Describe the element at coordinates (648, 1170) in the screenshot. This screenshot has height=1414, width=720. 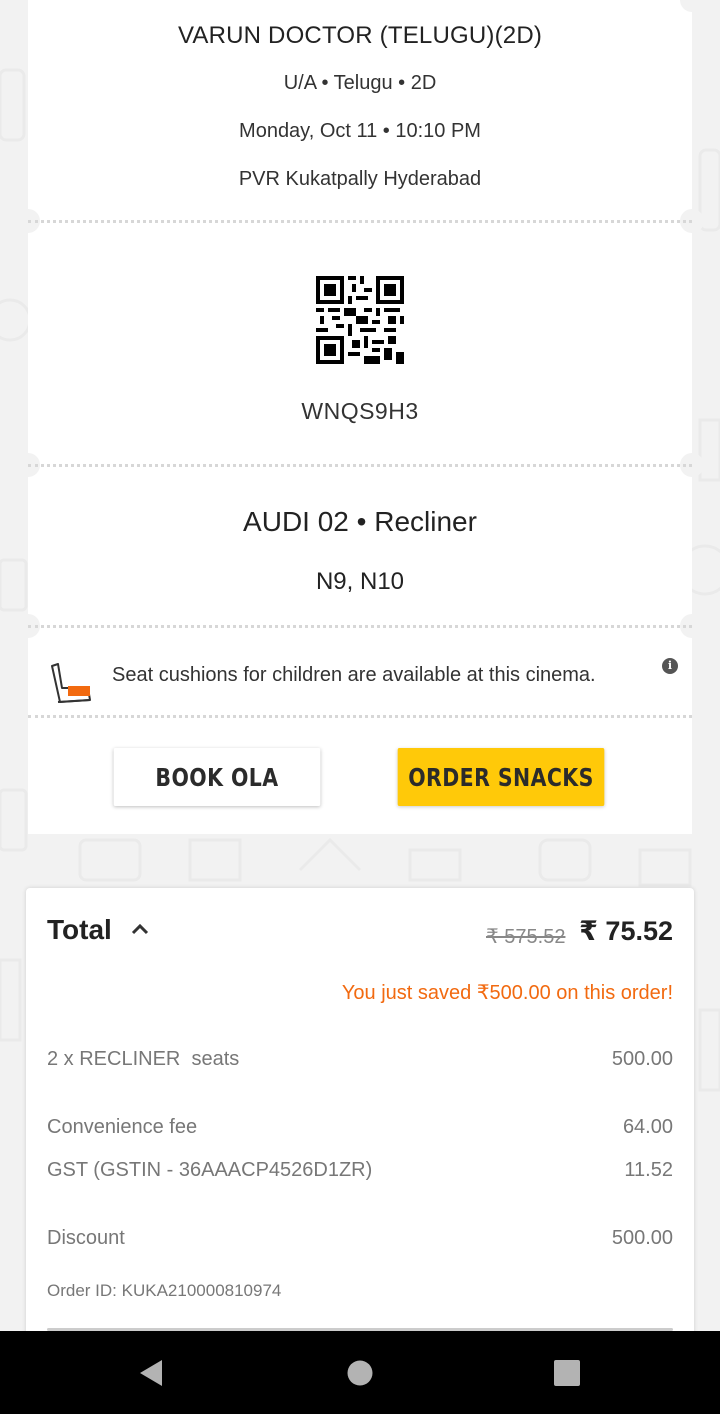
I see `line-item-amount: 11.52` at that location.